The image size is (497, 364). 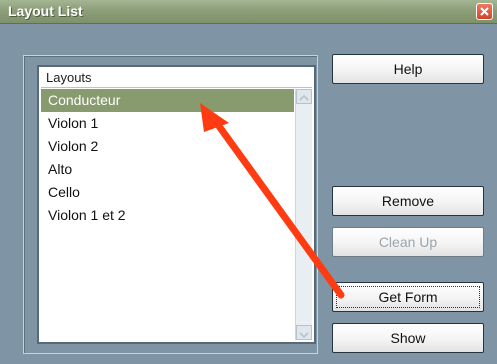 I want to click on list-item-violon-1-et-2: Violon 1 et 2, so click(x=167, y=215).